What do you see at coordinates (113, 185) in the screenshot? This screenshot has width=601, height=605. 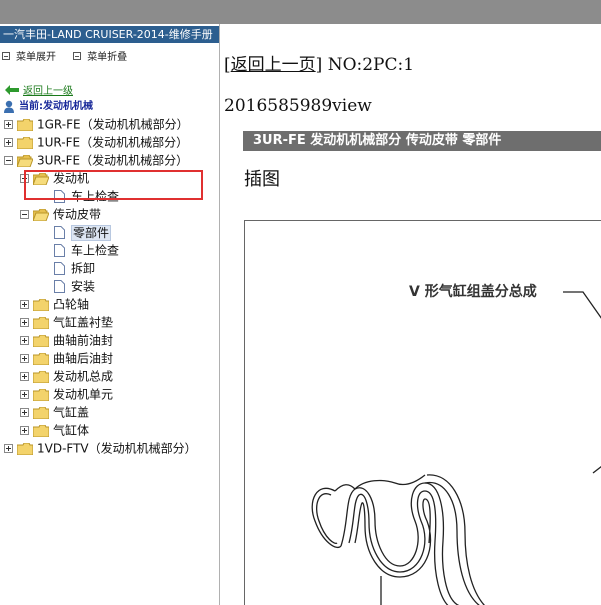 I see `annotation-highlight-box` at bounding box center [113, 185].